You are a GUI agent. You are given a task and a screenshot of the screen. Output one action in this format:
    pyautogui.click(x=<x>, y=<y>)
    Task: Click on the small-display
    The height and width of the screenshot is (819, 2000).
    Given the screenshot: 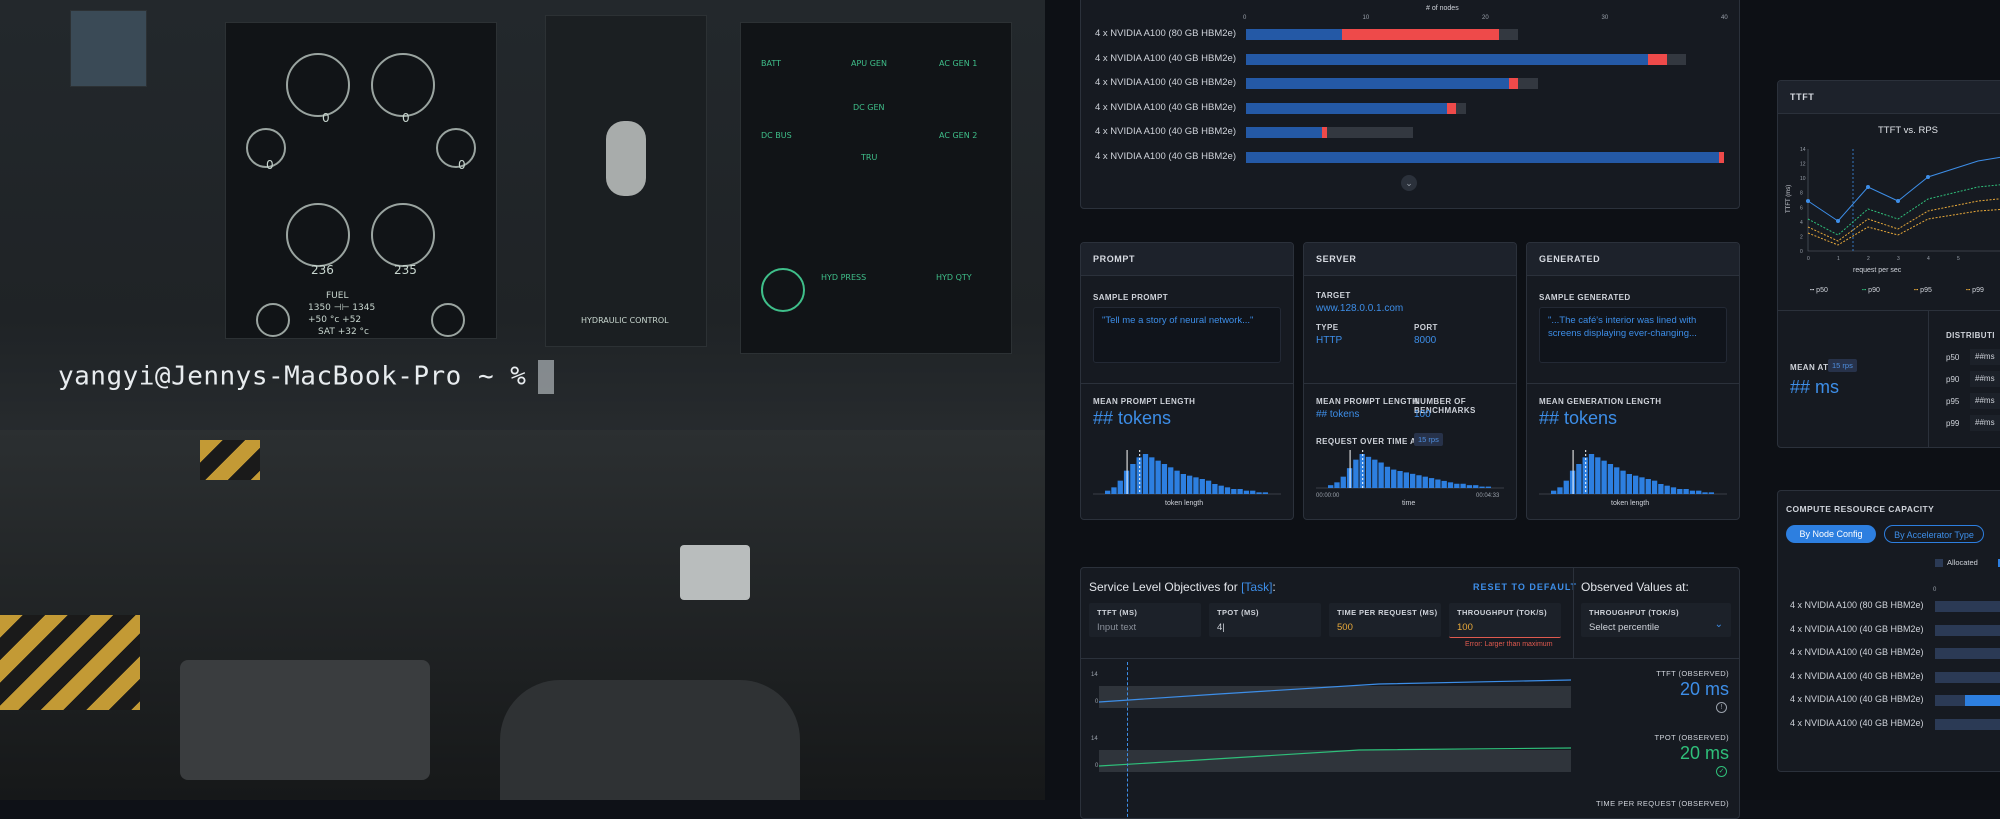 What is the action you would take?
    pyautogui.click(x=108, y=48)
    